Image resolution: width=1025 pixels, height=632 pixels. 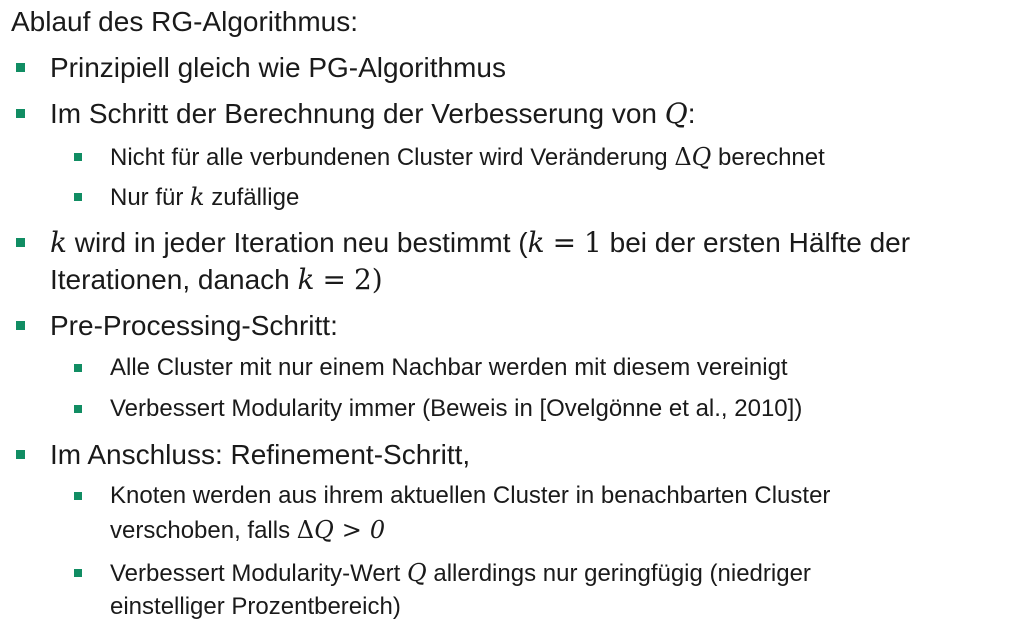 What do you see at coordinates (377, 279) in the screenshot?
I see `text-segment: )` at bounding box center [377, 279].